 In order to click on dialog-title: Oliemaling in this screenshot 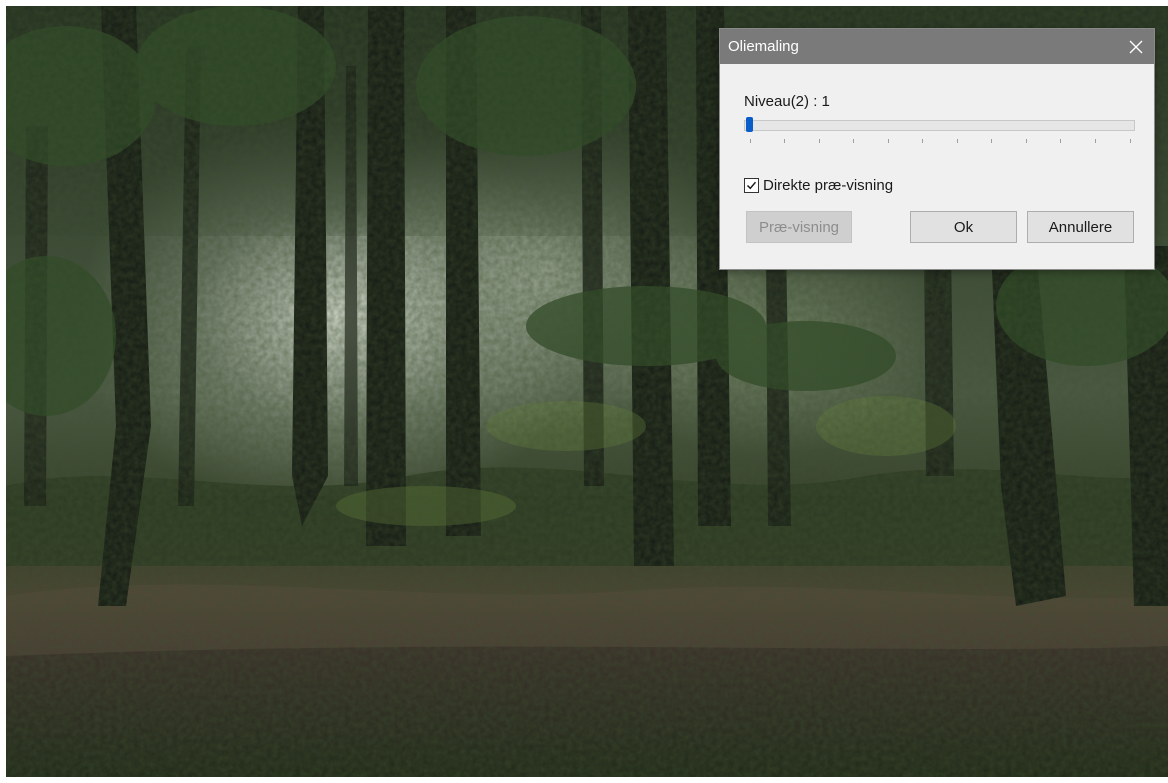, I will do `click(763, 46)`.